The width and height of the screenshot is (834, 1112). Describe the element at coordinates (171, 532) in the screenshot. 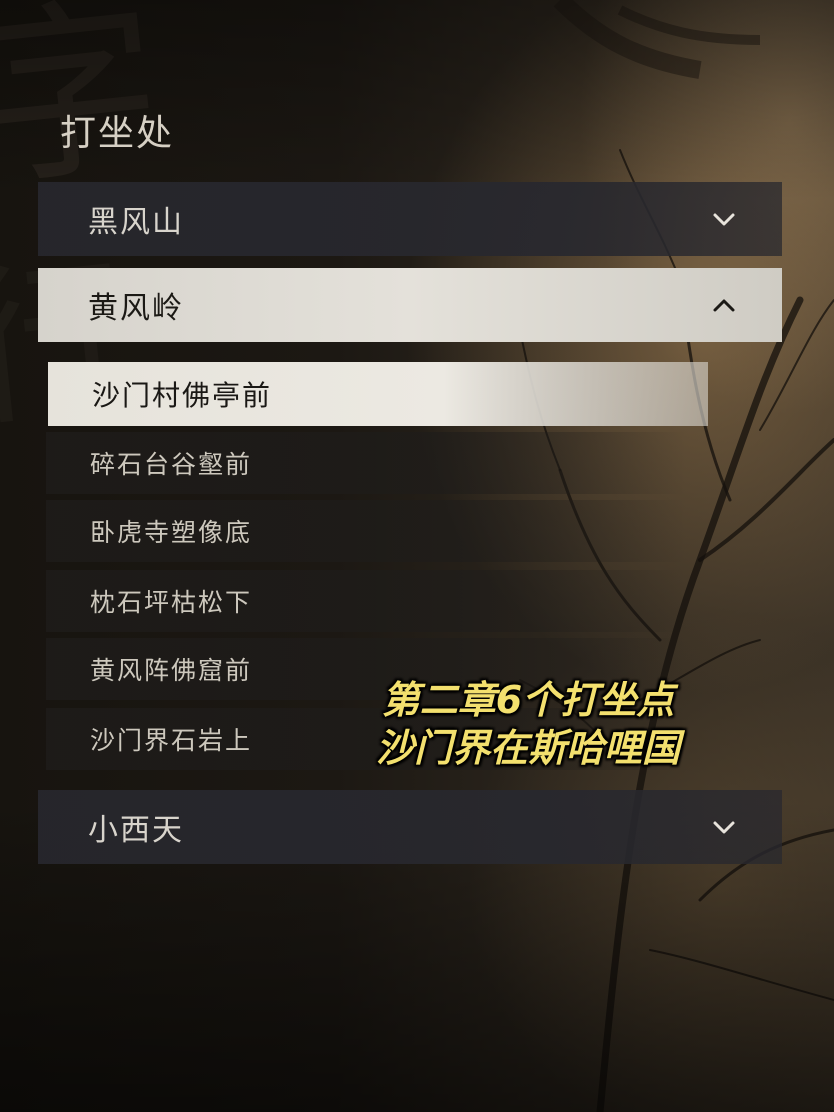

I see `location-label: 卧虎寺塑像底` at that location.